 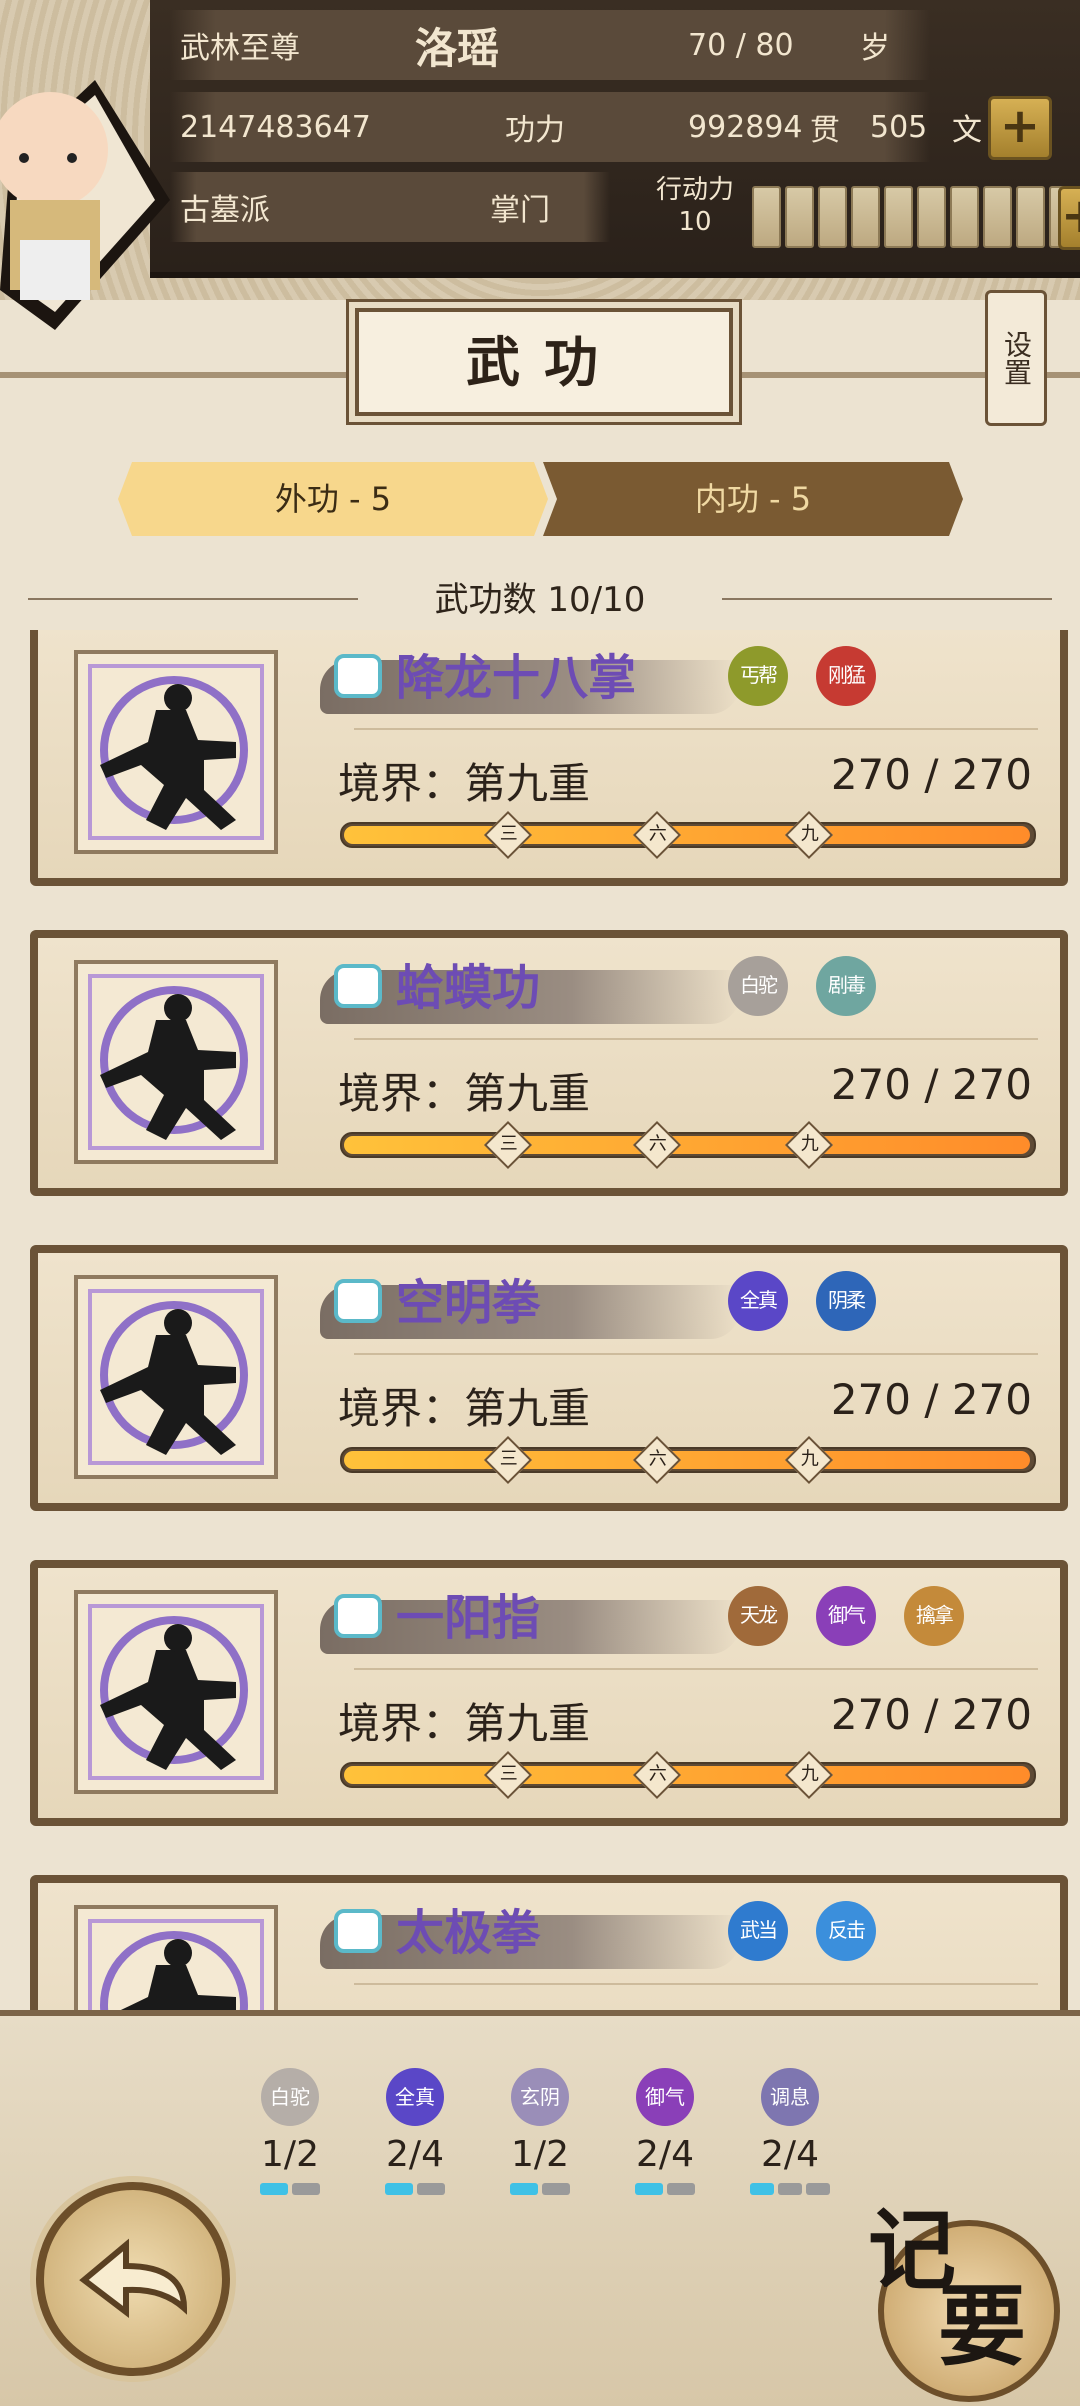 I want to click on skill-tag-badge: 全真, so click(x=758, y=1301).